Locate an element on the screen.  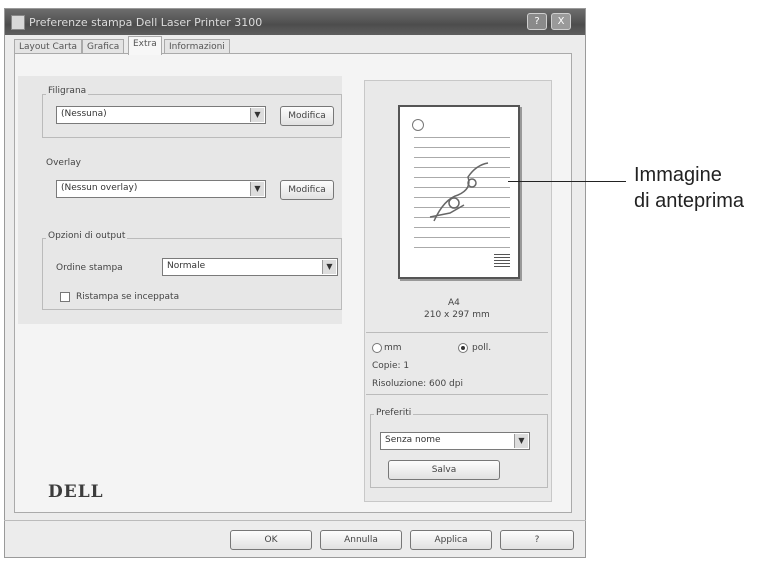
watermark-graphic-icon is located at coordinates (459, 192).